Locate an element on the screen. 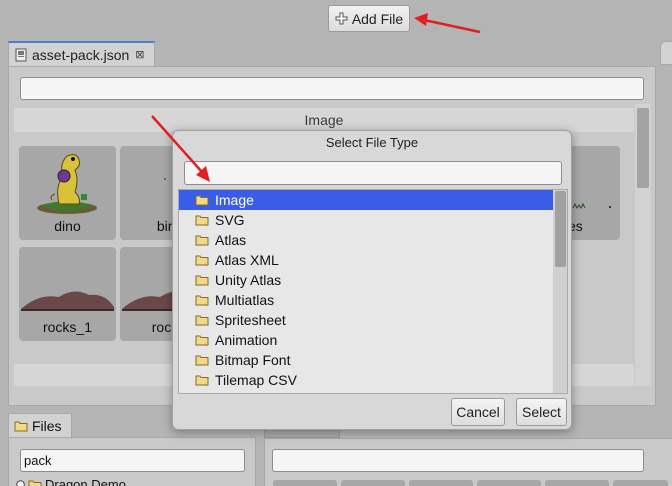  inspector-filter-input is located at coordinates (458, 460).